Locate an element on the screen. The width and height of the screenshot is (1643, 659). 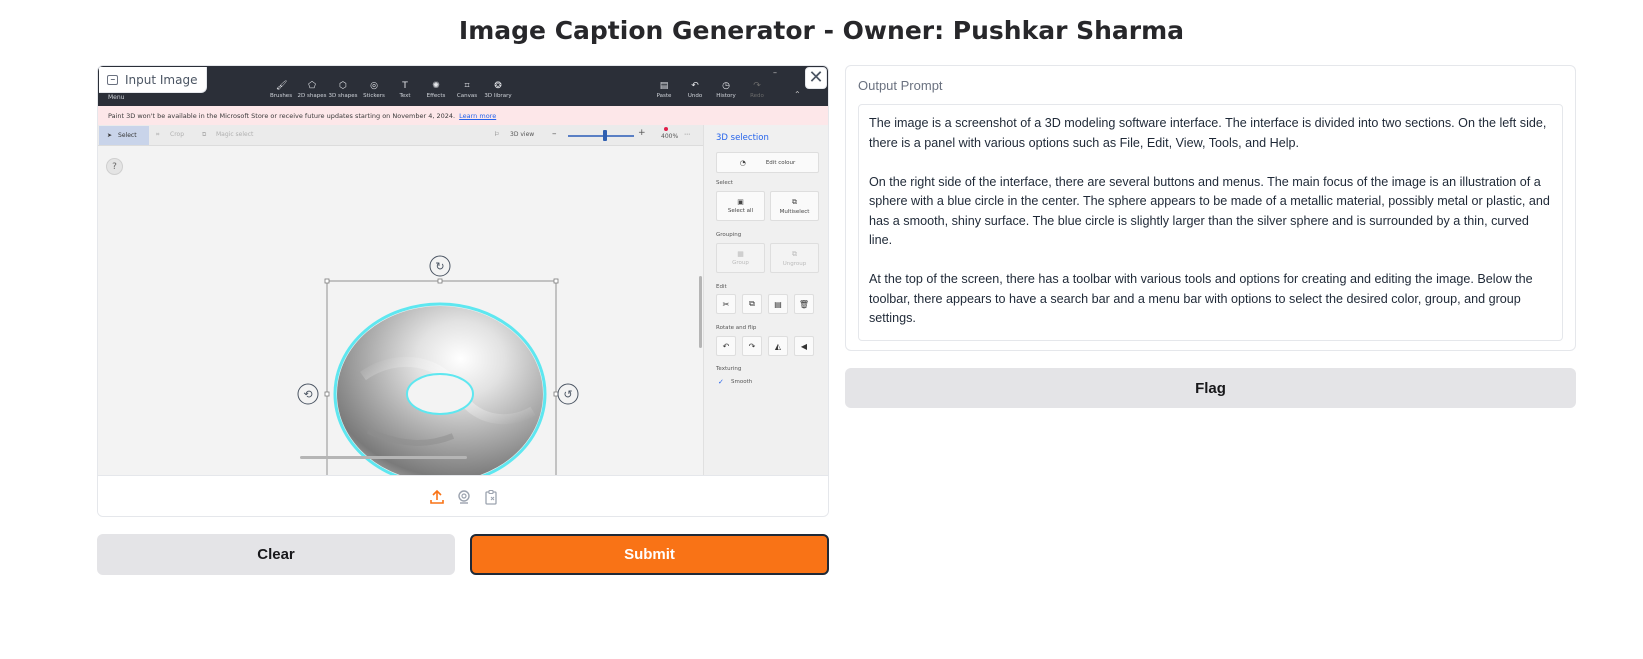
rotate-x-icon: ↺ is located at coordinates (567, 394).